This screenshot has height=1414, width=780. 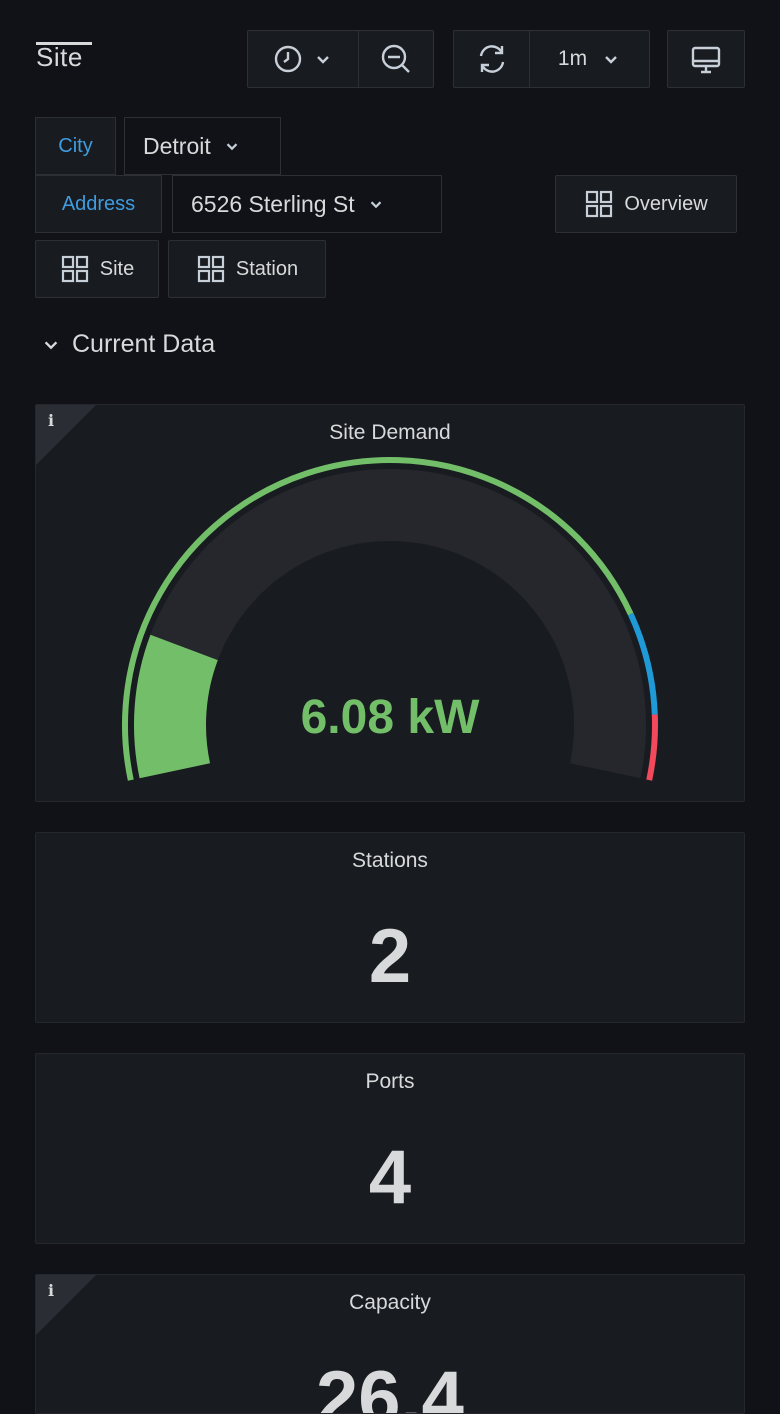 What do you see at coordinates (572, 58) in the screenshot?
I see `refresh-interval-label: 1m` at bounding box center [572, 58].